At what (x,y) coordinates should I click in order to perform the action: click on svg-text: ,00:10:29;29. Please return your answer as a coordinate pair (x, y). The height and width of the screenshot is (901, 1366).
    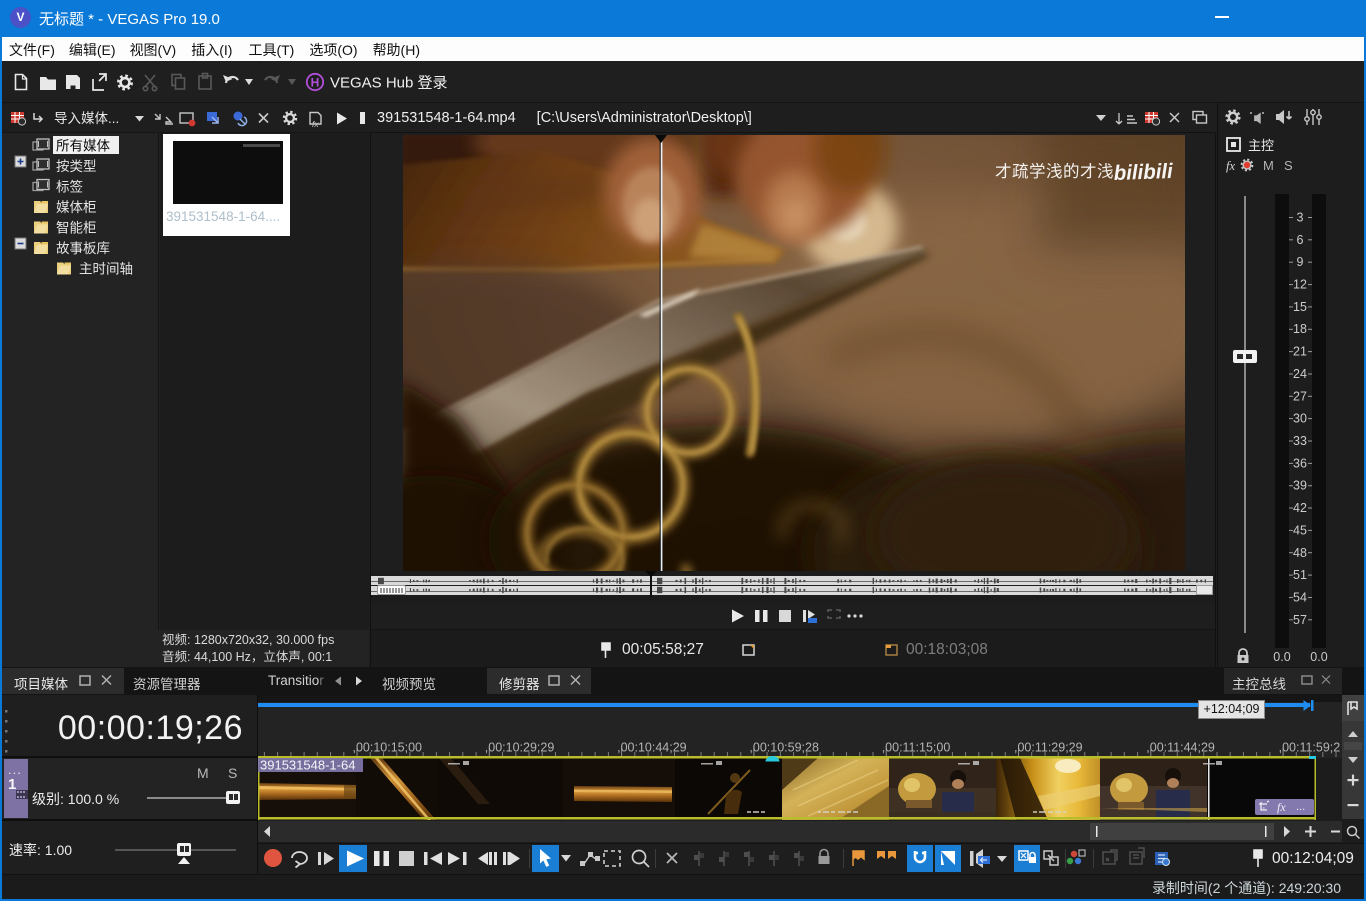
    Looking at the image, I should click on (520, 748).